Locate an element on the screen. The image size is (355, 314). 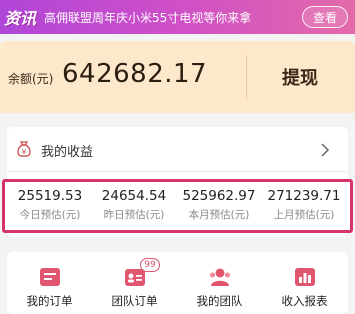
news-banner: 资讯 高佣联盟周年庆小米55寸电视等你来拿 查看 is located at coordinates (177, 17).